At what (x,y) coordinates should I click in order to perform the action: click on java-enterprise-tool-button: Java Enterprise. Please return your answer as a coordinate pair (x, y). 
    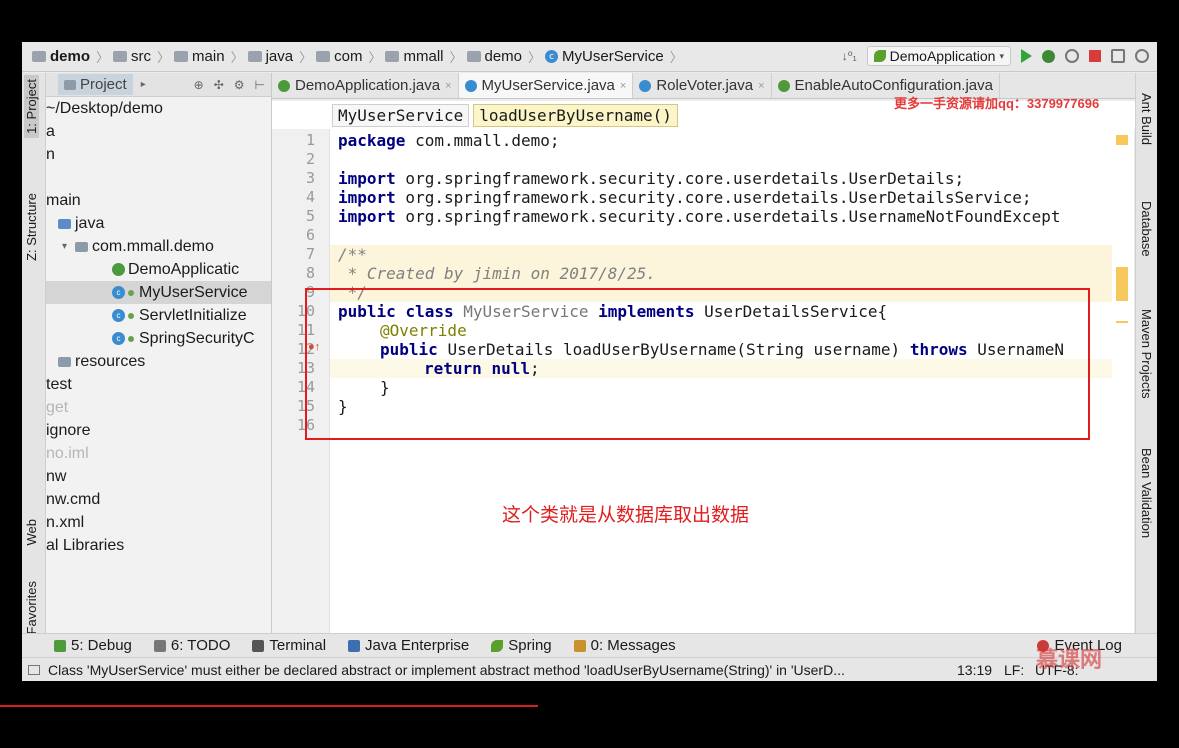
    Looking at the image, I should click on (408, 645).